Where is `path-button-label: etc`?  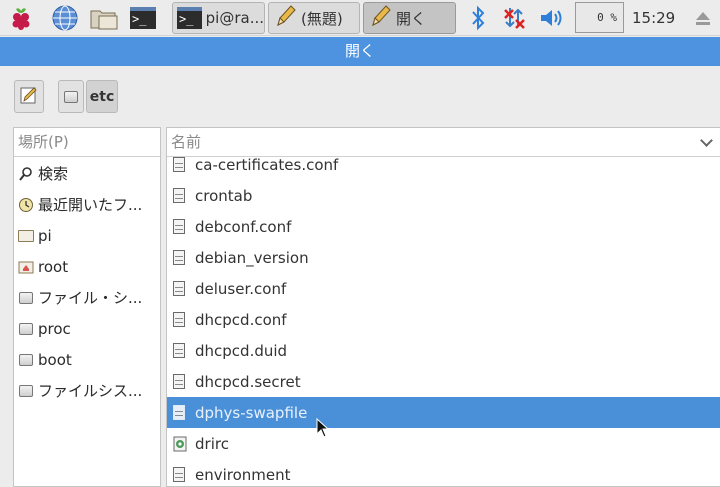
path-button-label: etc is located at coordinates (102, 96).